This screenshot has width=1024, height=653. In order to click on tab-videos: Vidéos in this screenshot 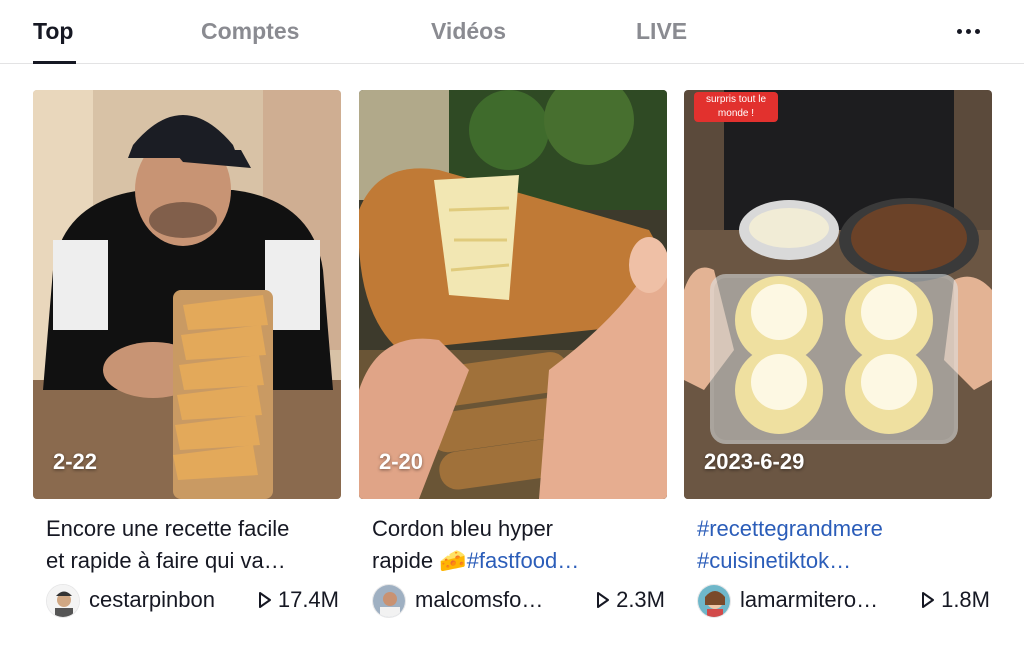, I will do `click(468, 31)`.